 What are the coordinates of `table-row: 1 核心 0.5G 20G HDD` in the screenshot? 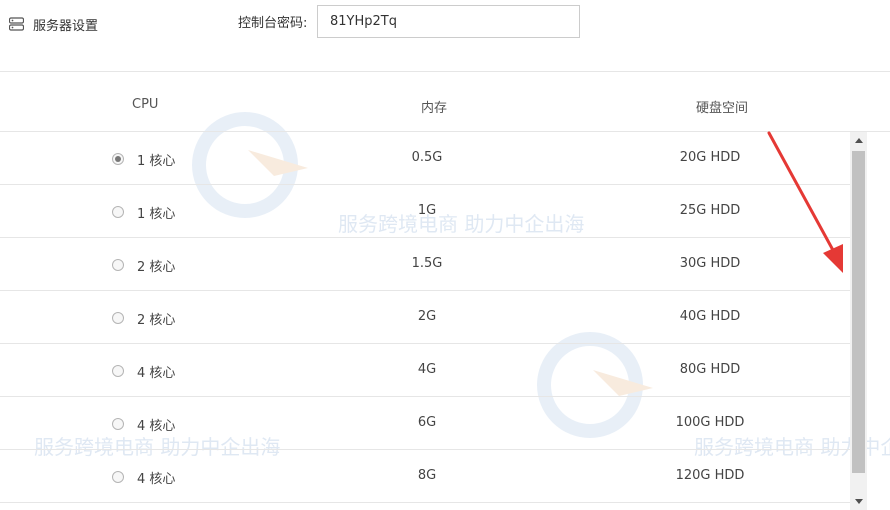 It's located at (425, 158).